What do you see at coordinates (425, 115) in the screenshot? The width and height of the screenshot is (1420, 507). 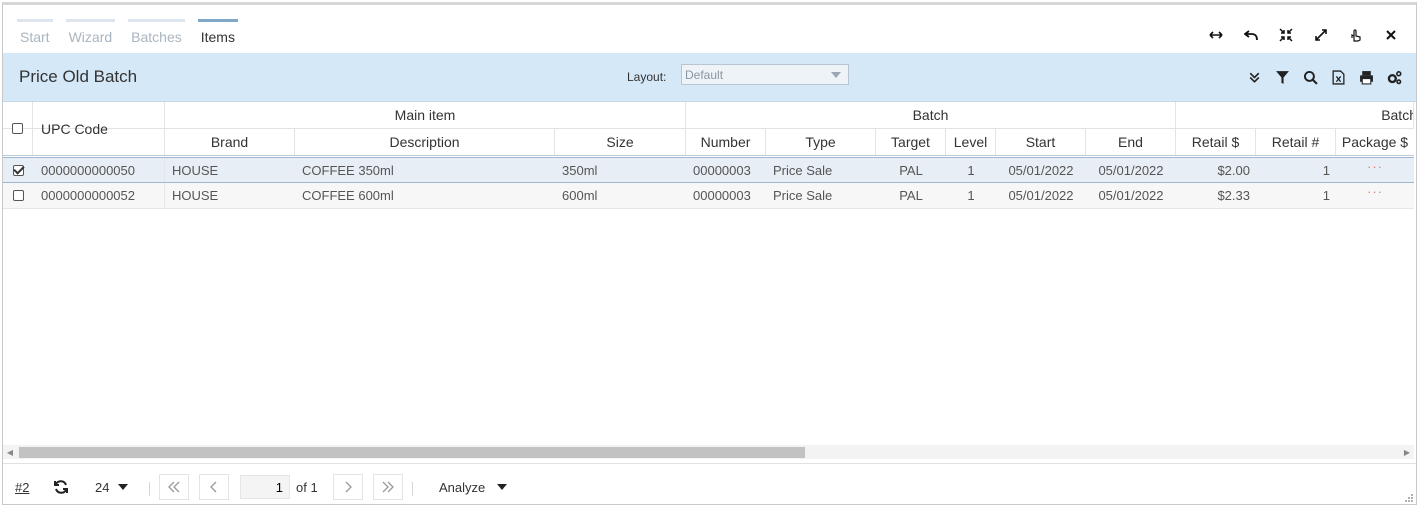 I see `group-header-main-item: Main item` at bounding box center [425, 115].